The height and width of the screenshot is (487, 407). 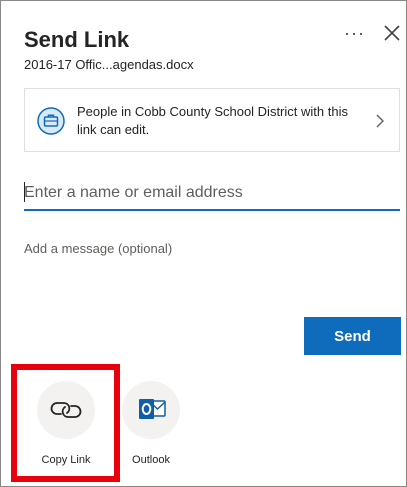 I want to click on copy-link-button: Copy Link, so click(x=66, y=424).